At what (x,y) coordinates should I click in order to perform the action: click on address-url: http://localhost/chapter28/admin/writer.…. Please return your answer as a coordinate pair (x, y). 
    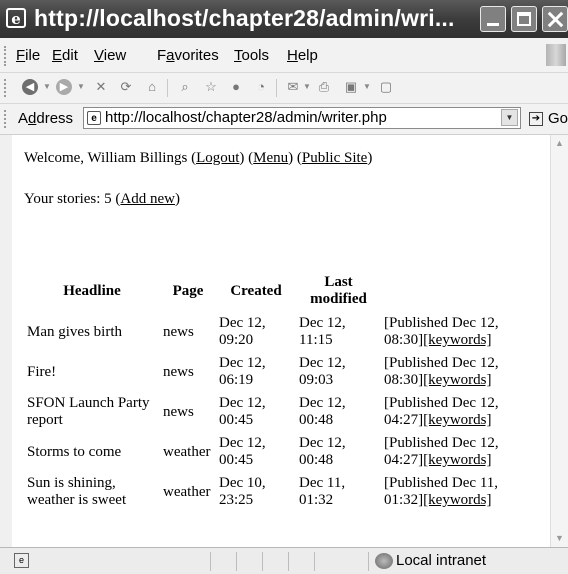
    Looking at the image, I should click on (246, 117).